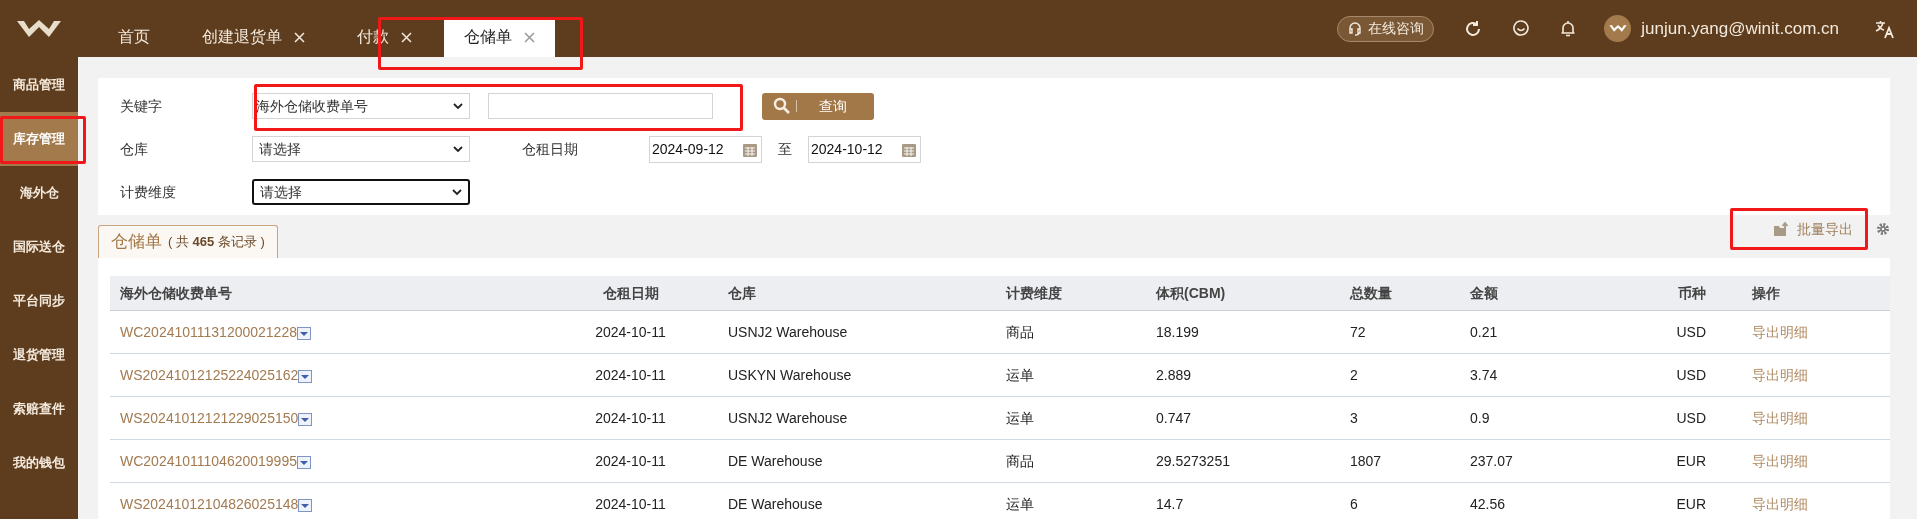 The width and height of the screenshot is (1917, 519). Describe the element at coordinates (1488, 504) in the screenshot. I see `table-cell-text: 42.56` at that location.